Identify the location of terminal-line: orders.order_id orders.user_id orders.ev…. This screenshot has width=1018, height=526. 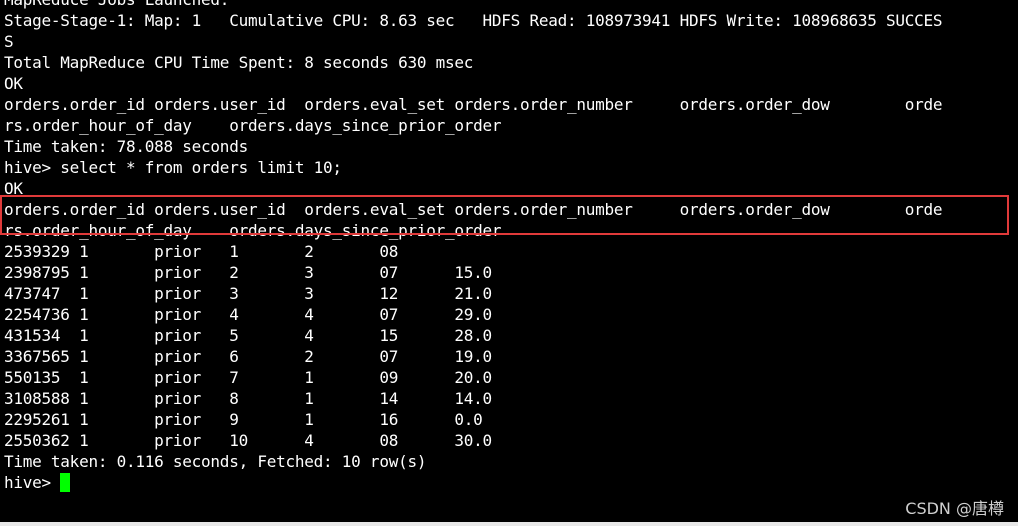
(473, 104).